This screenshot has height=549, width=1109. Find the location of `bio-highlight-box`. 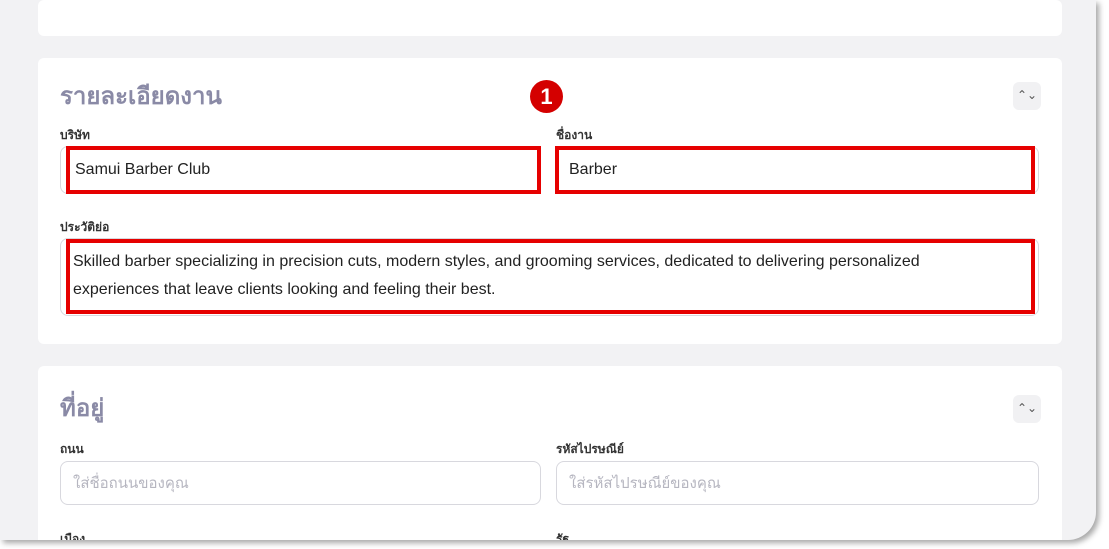

bio-highlight-box is located at coordinates (550, 276).